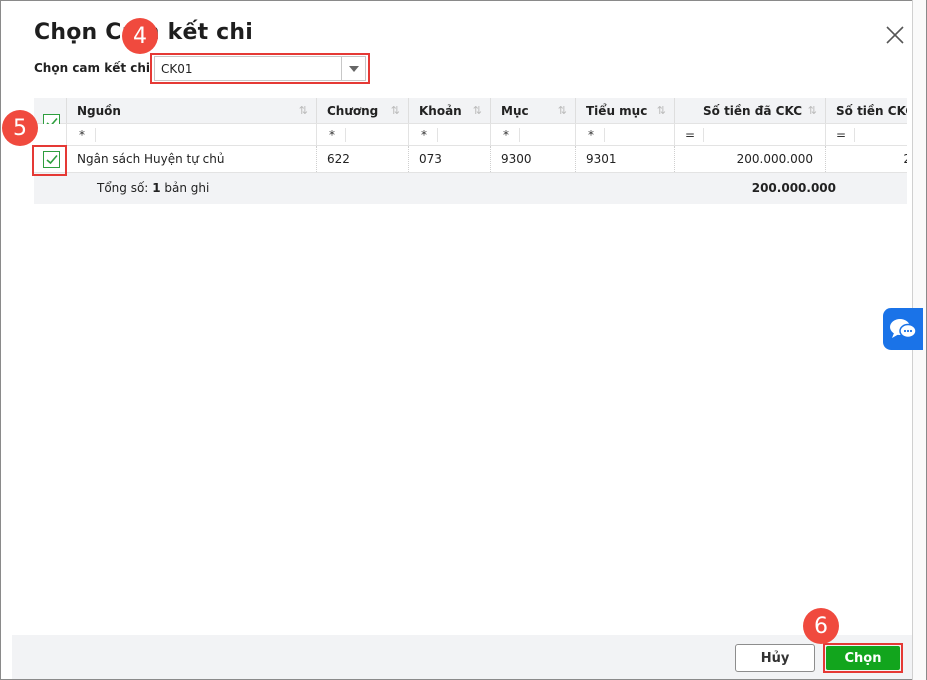 The width and height of the screenshot is (927, 680). I want to click on chat-icon, so click(903, 329).